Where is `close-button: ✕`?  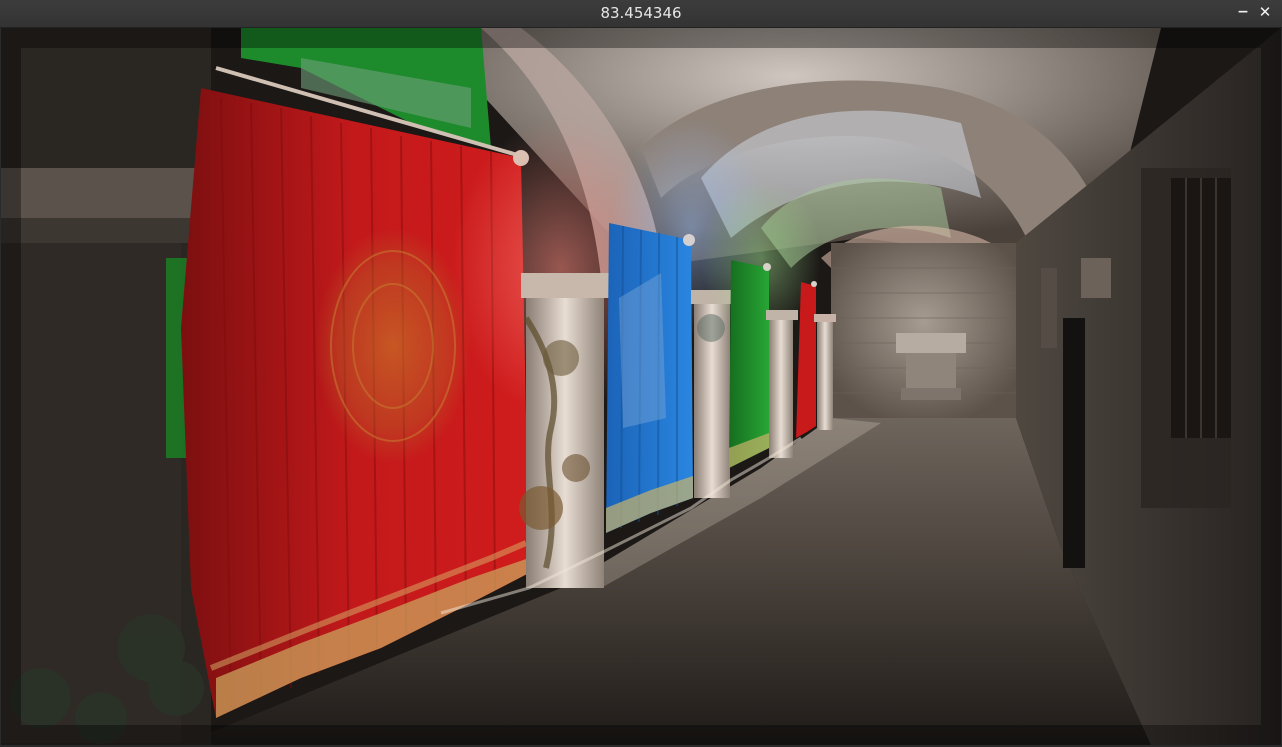
close-button: ✕ is located at coordinates (1265, 12).